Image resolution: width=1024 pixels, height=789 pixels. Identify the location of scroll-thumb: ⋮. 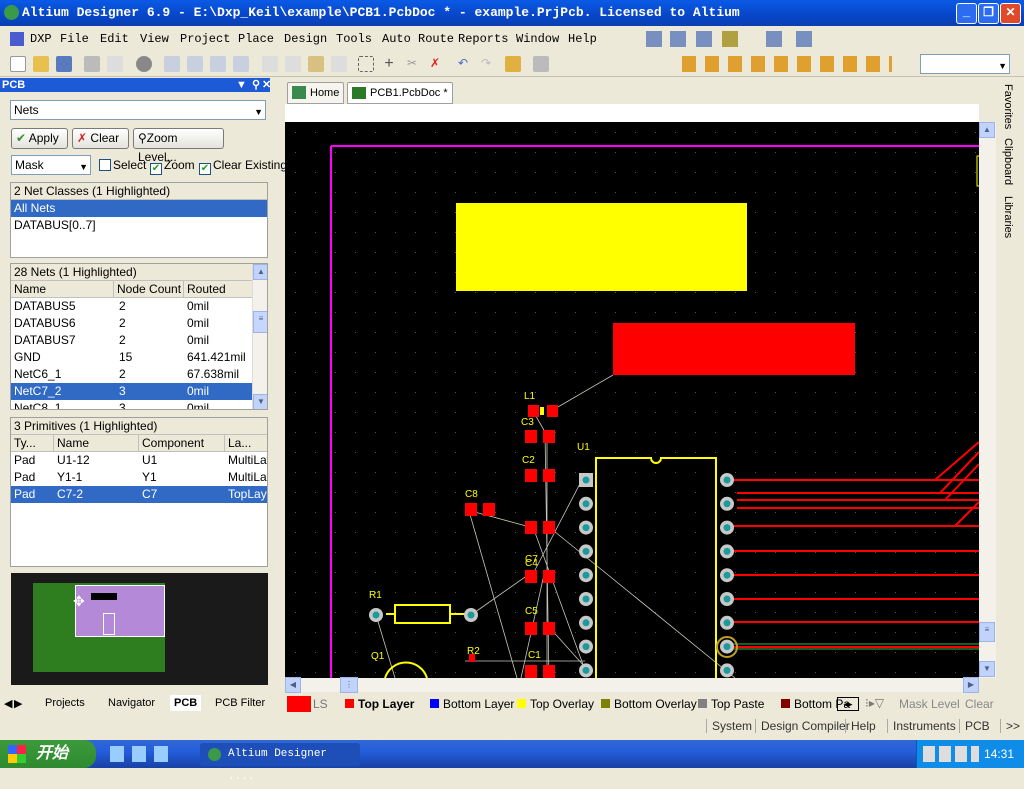
(349, 685).